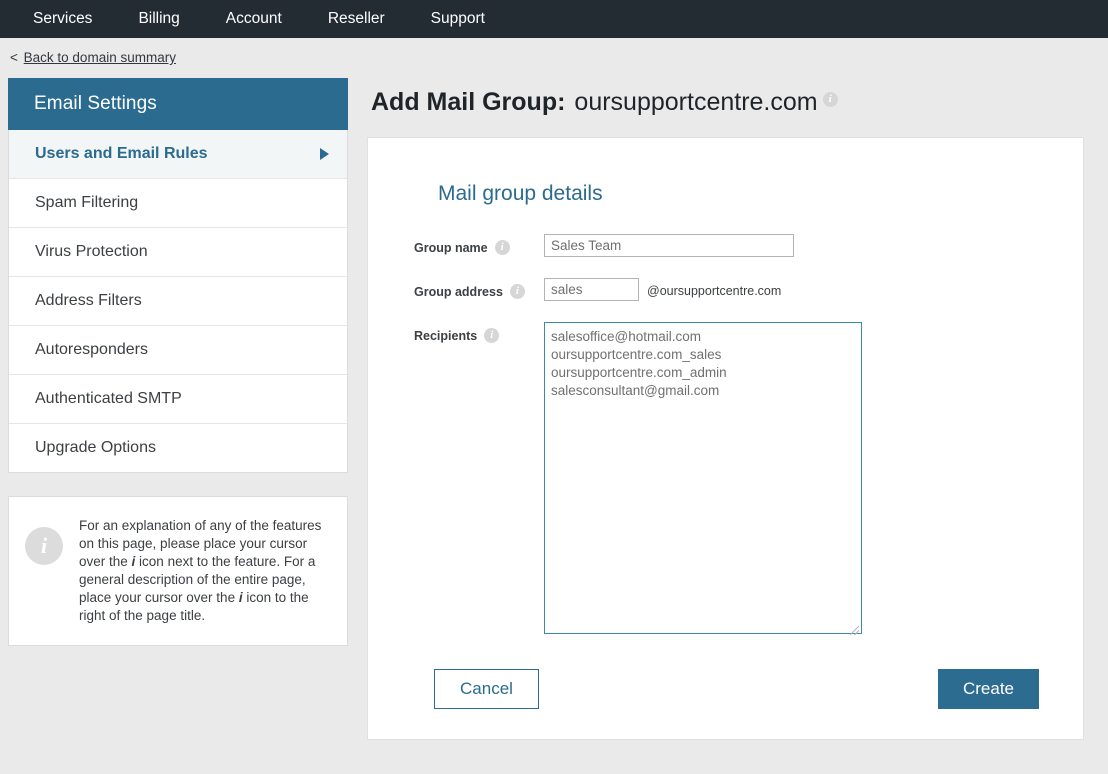 This screenshot has height=774, width=1108. What do you see at coordinates (486, 689) in the screenshot?
I see `cancel-button: Cancel` at bounding box center [486, 689].